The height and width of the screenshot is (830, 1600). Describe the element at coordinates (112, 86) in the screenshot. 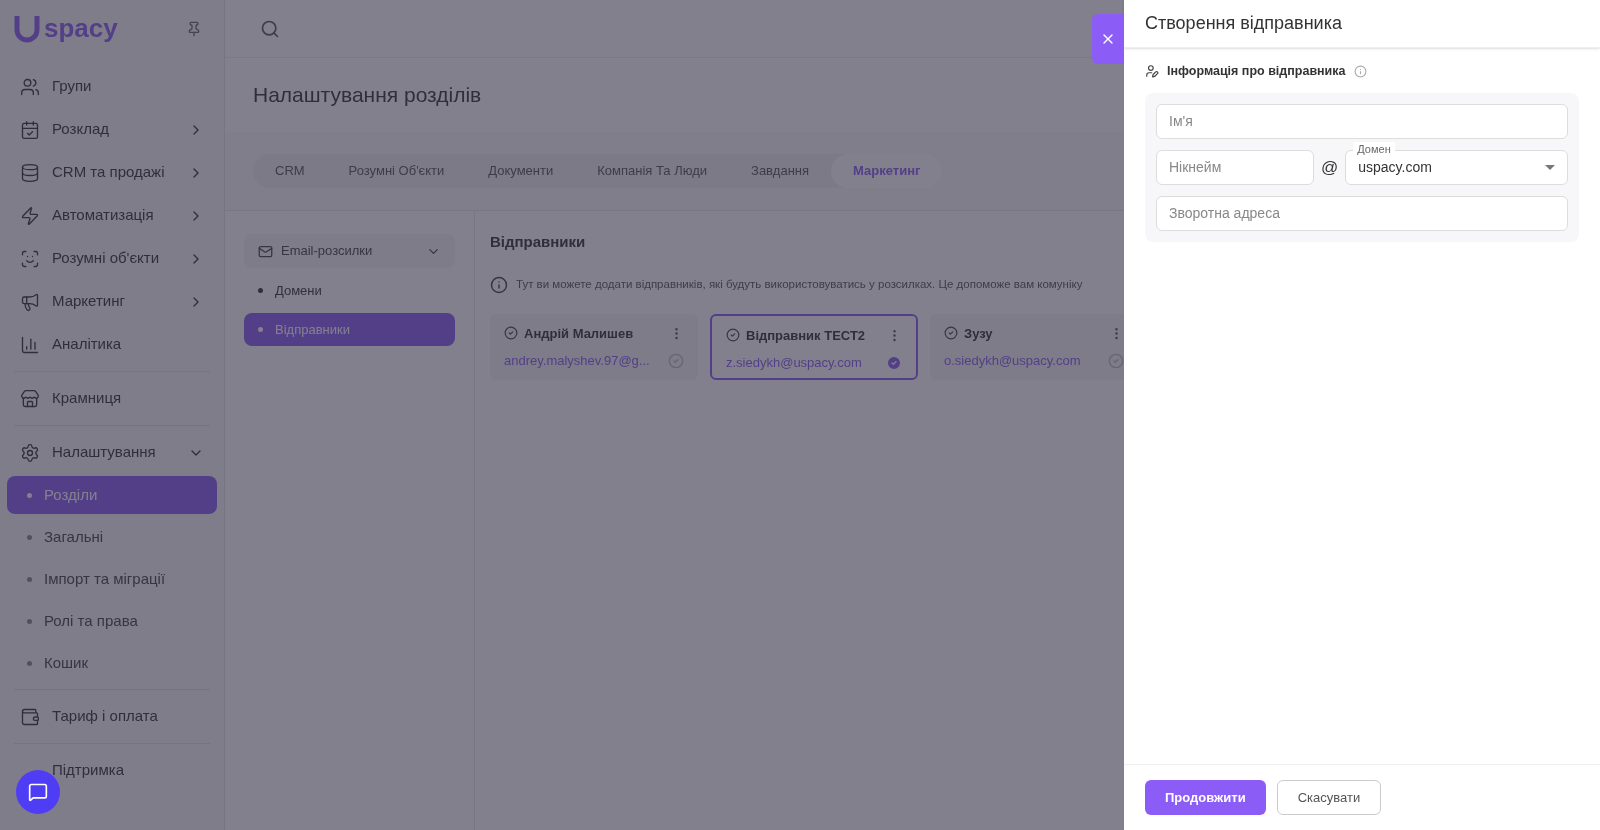

I see `sidebar-item: Групи` at that location.